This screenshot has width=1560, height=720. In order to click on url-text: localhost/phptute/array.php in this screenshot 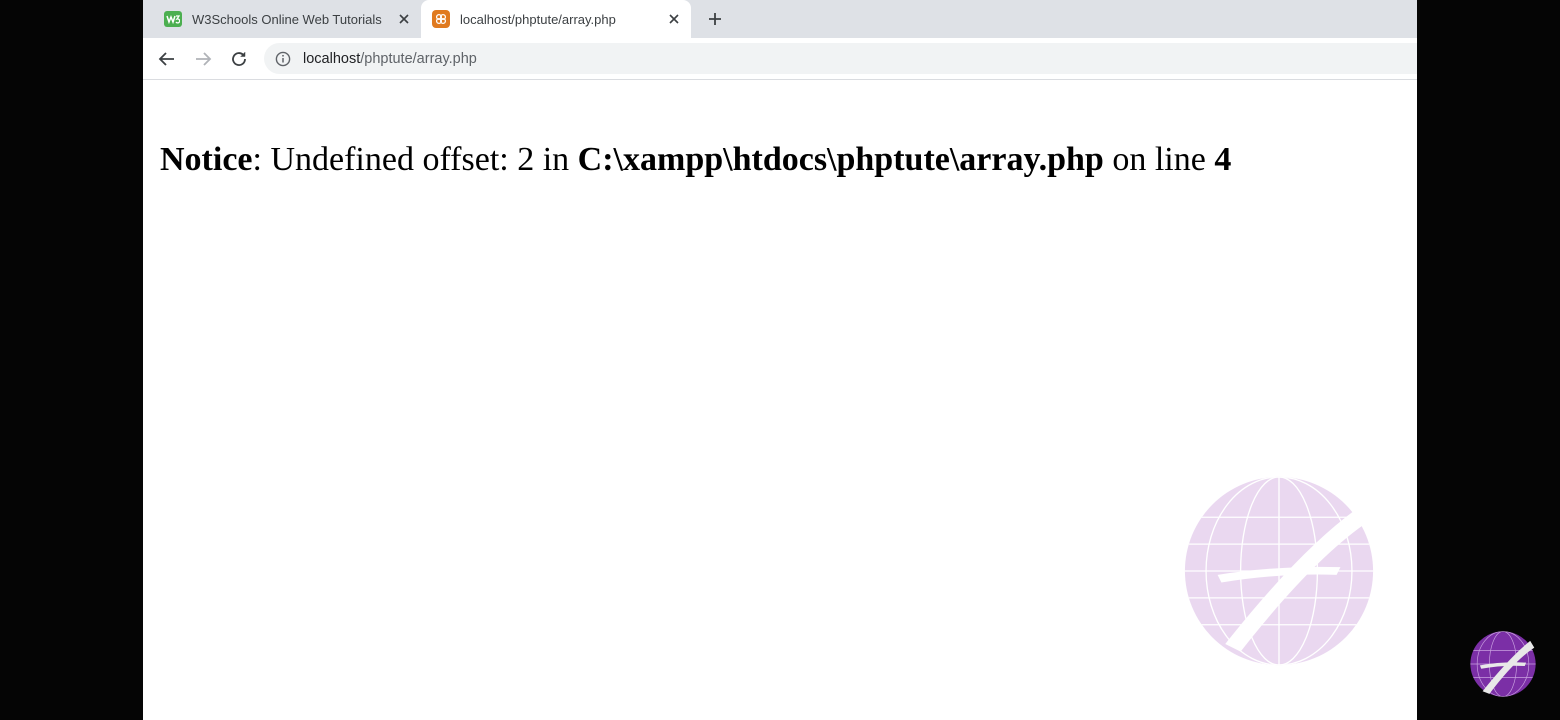, I will do `click(390, 59)`.